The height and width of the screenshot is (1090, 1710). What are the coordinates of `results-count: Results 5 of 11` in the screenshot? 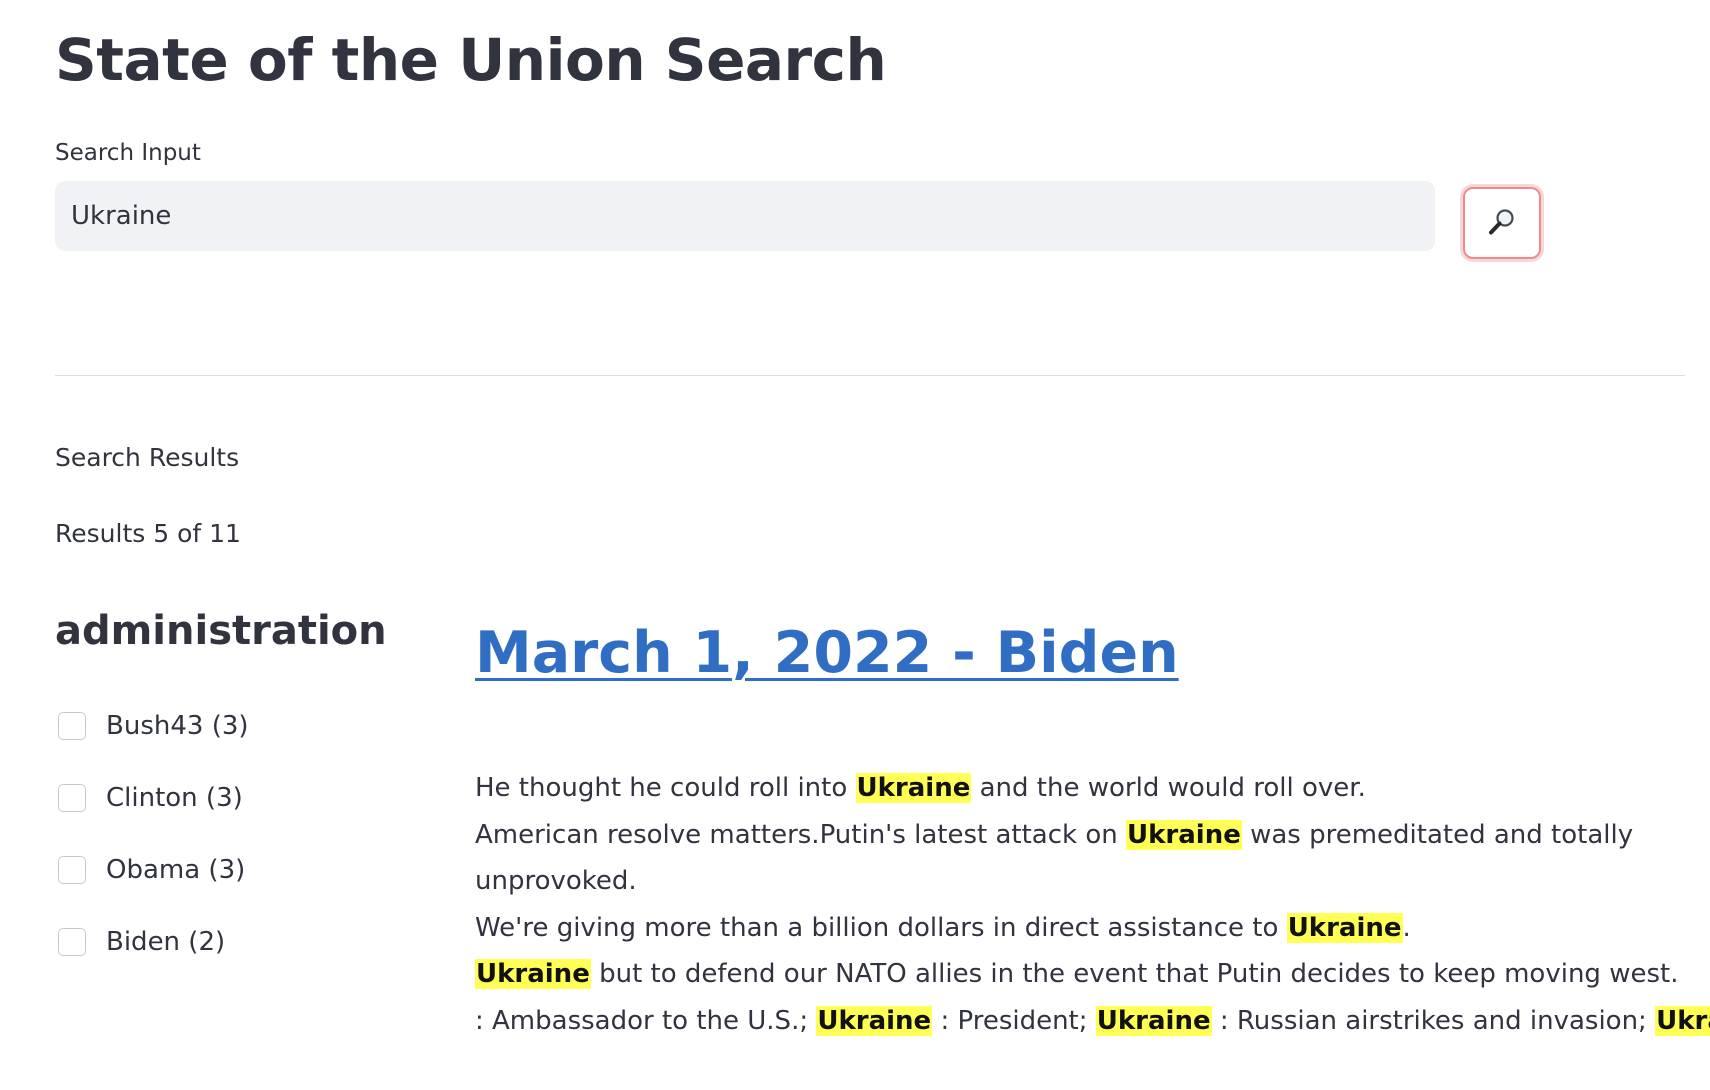 It's located at (148, 533).